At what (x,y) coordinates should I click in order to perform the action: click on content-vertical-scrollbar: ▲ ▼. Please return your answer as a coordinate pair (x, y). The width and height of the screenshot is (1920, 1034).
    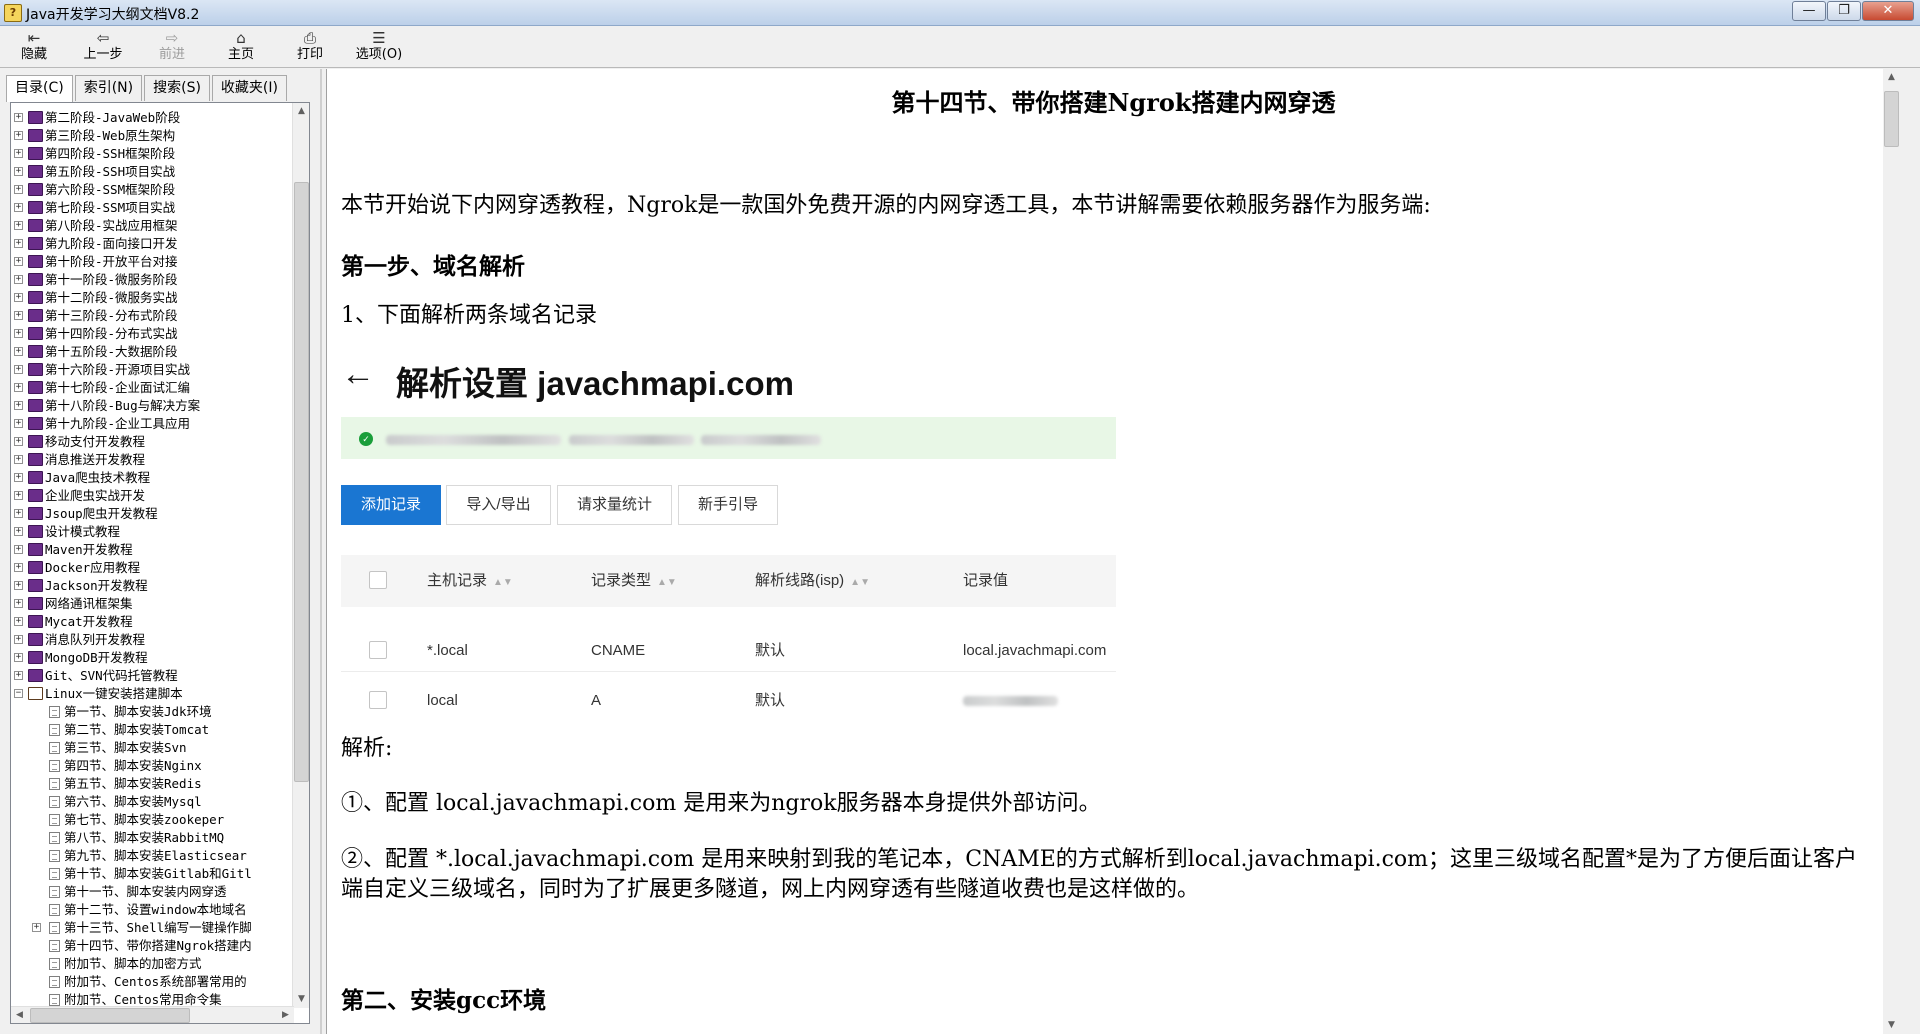
    Looking at the image, I should click on (1891, 551).